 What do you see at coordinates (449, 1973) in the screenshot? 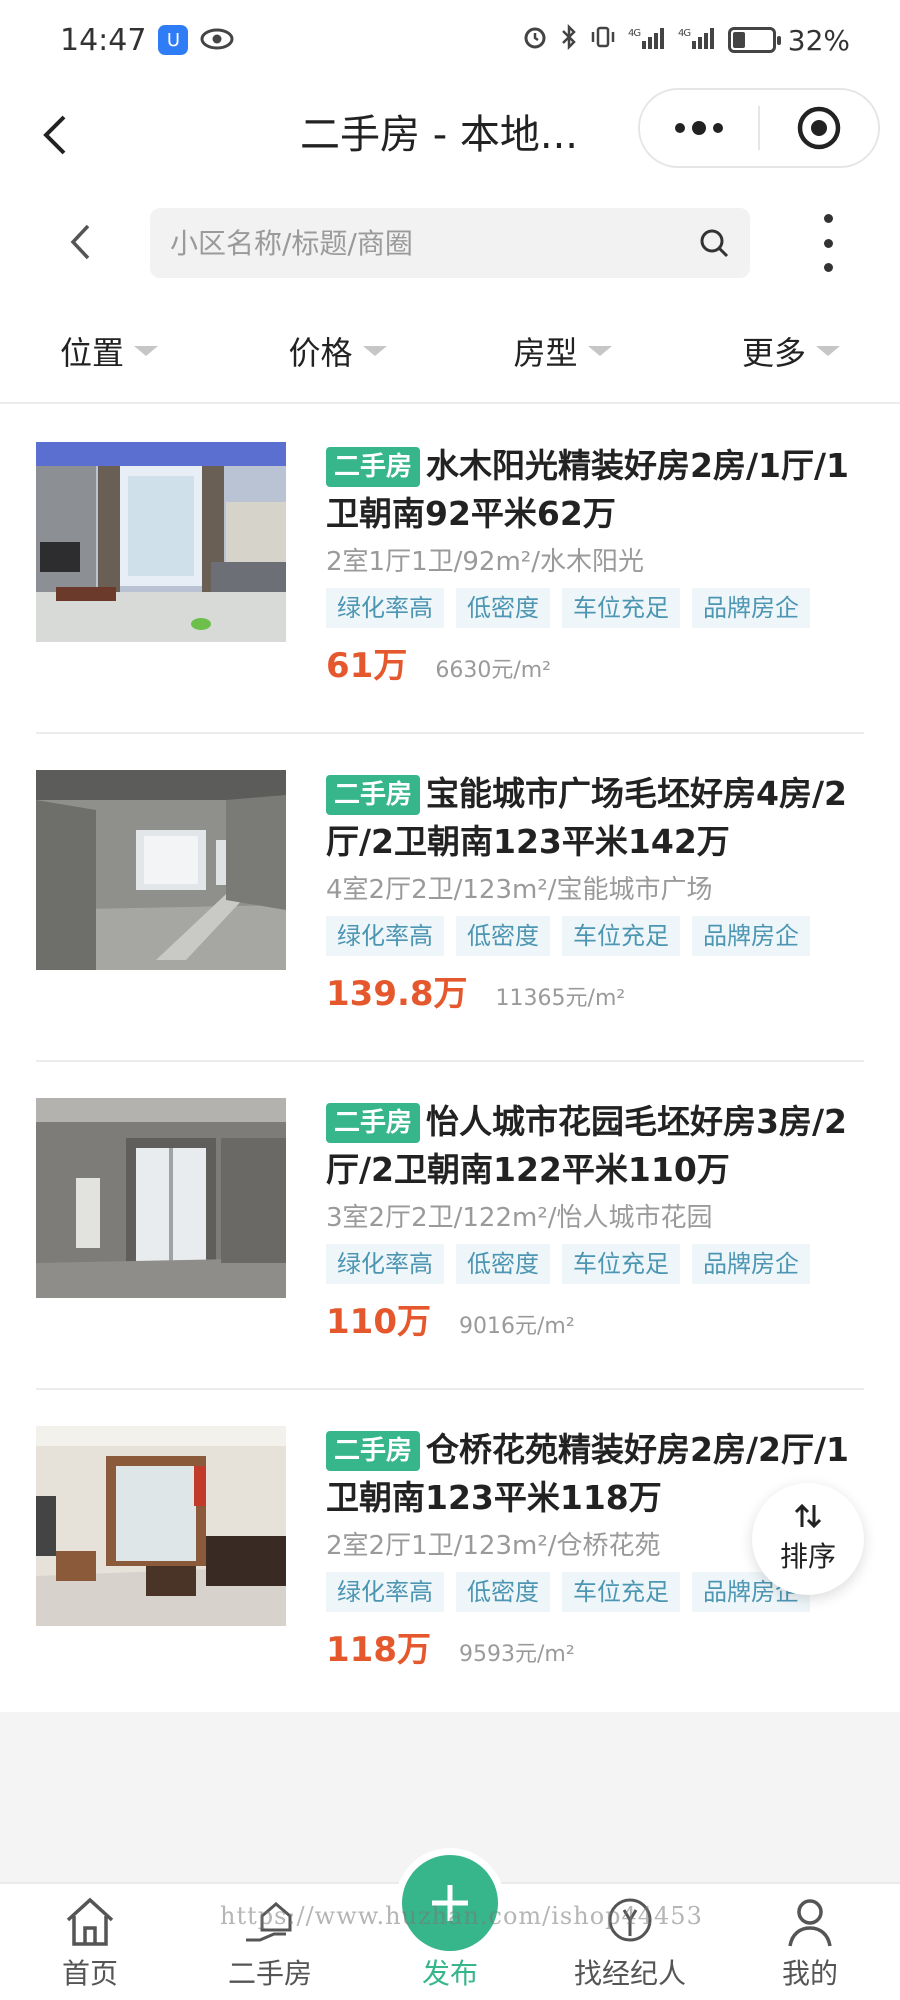
I see `tab-label: 发布` at bounding box center [449, 1973].